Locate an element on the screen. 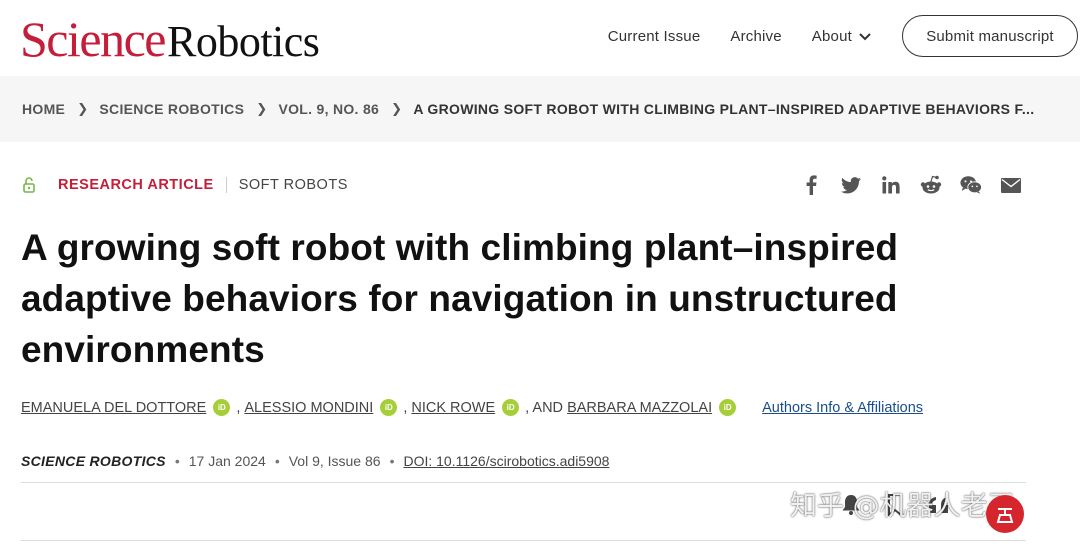 Image resolution: width=1080 pixels, height=546 pixels. article-type: RESEARCH ARTICLE is located at coordinates (136, 185).